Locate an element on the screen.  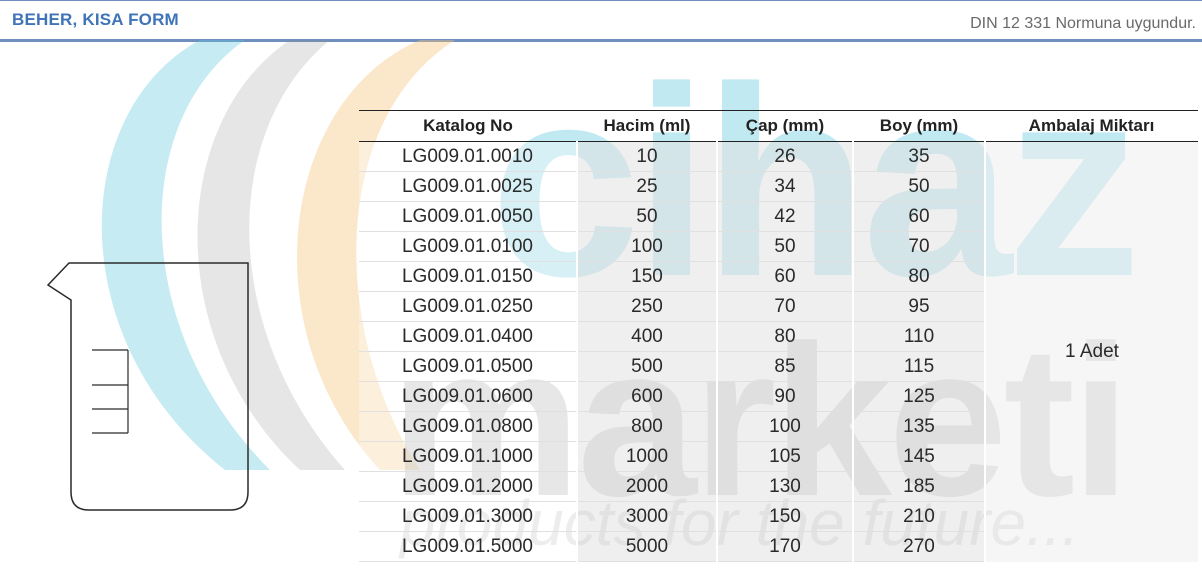
cell-catalog-no: LG009.01.0800 is located at coordinates (468, 426).